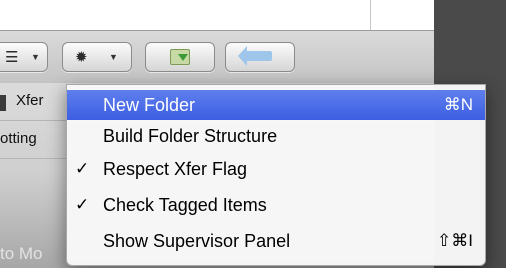  What do you see at coordinates (276, 105) in the screenshot?
I see `menu-item-new-folder: New Folder ⌘N` at bounding box center [276, 105].